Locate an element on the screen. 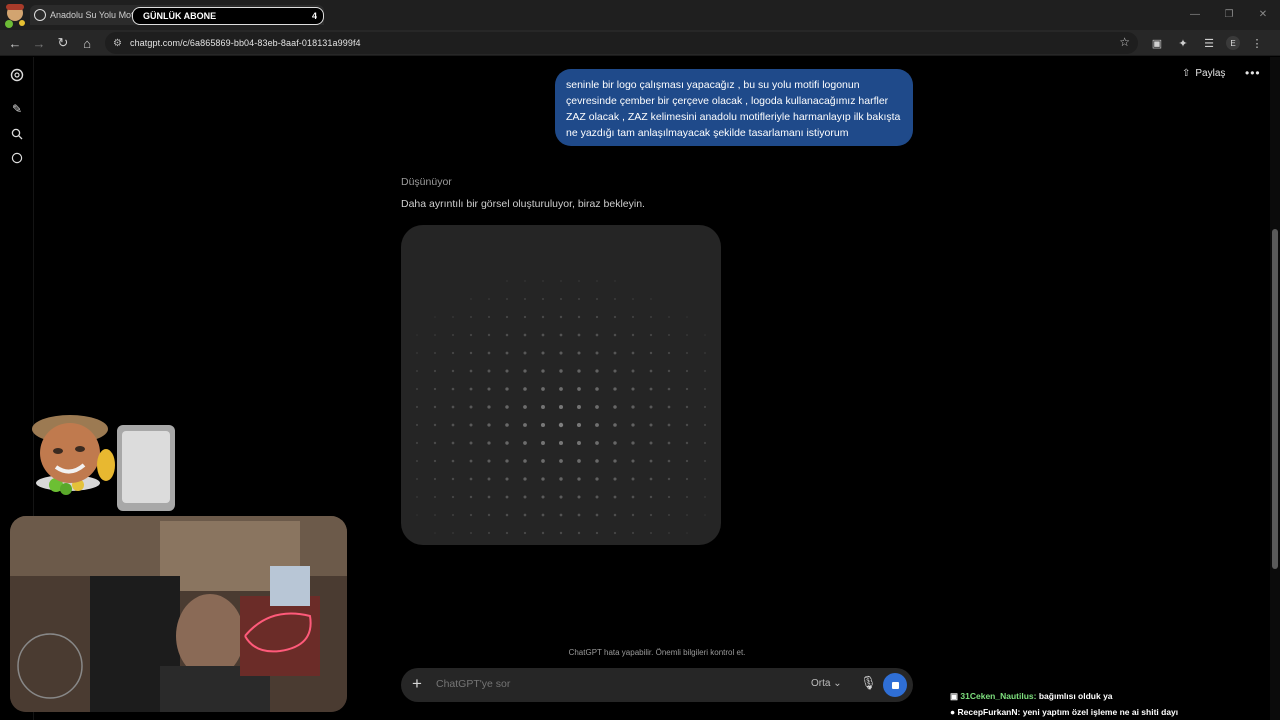 The width and height of the screenshot is (1280, 720). prompt-input is located at coordinates (611, 684).